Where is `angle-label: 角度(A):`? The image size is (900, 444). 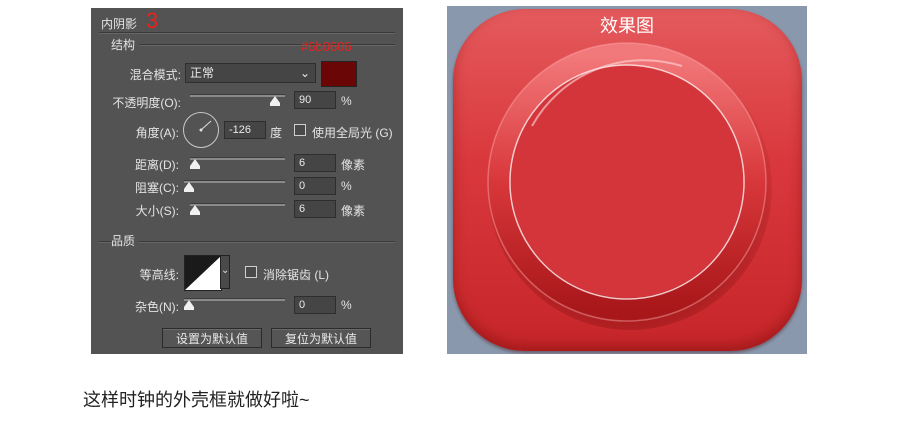 angle-label: 角度(A): is located at coordinates (157, 133).